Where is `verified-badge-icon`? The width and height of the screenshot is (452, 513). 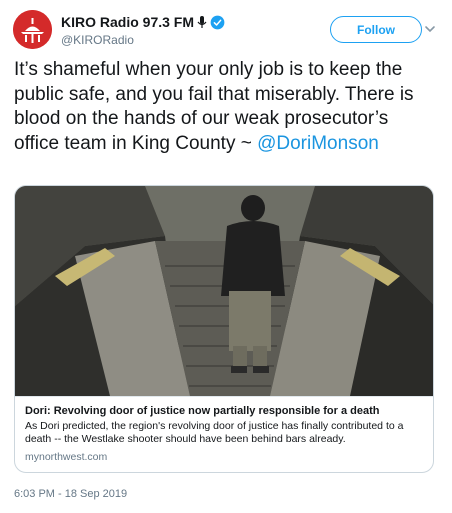 verified-badge-icon is located at coordinates (217, 22).